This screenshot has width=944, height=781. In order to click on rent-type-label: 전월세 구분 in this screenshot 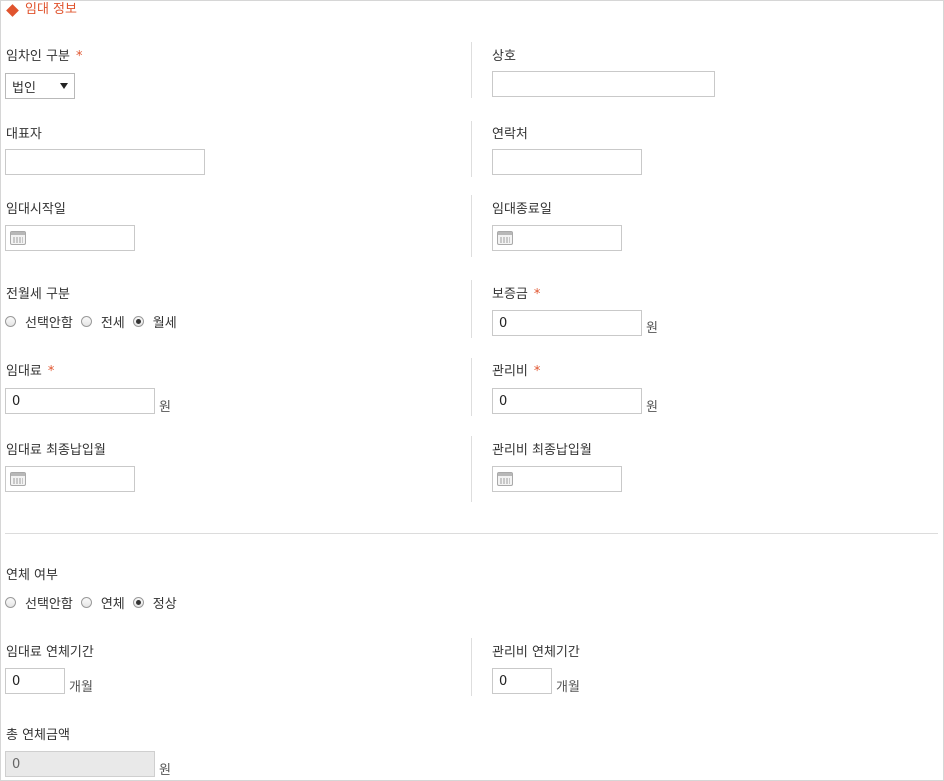, I will do `click(38, 294)`.